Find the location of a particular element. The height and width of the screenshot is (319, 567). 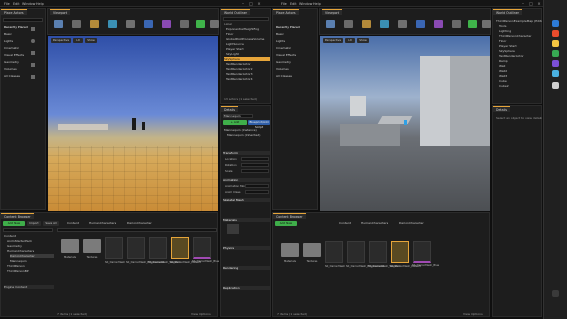

rotation-field is located at coordinates (255, 165).